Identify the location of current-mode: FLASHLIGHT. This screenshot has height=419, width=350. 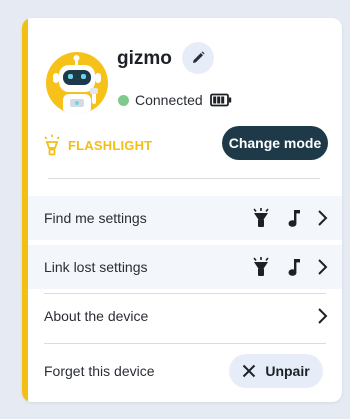
(97, 145).